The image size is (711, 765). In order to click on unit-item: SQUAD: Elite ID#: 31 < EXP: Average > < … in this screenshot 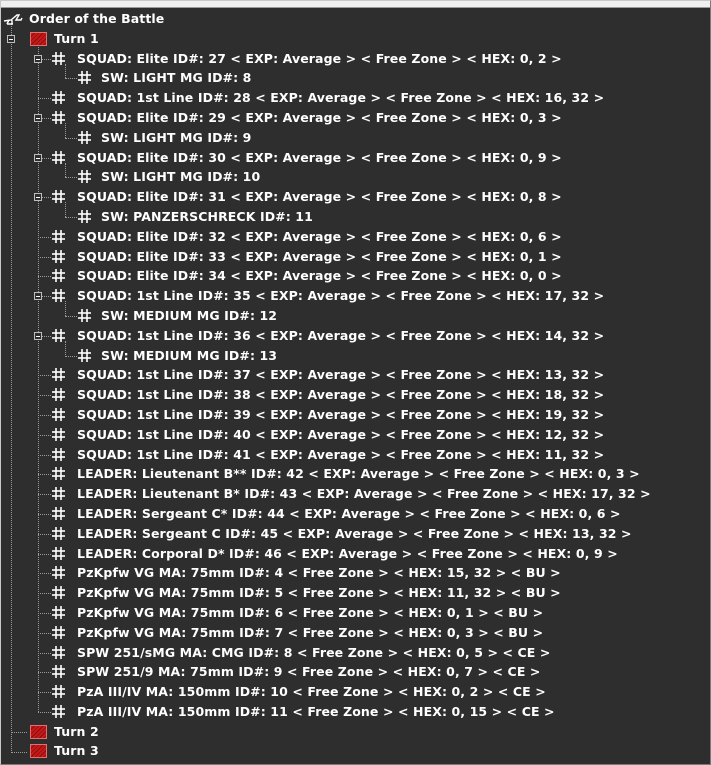, I will do `click(355, 197)`.